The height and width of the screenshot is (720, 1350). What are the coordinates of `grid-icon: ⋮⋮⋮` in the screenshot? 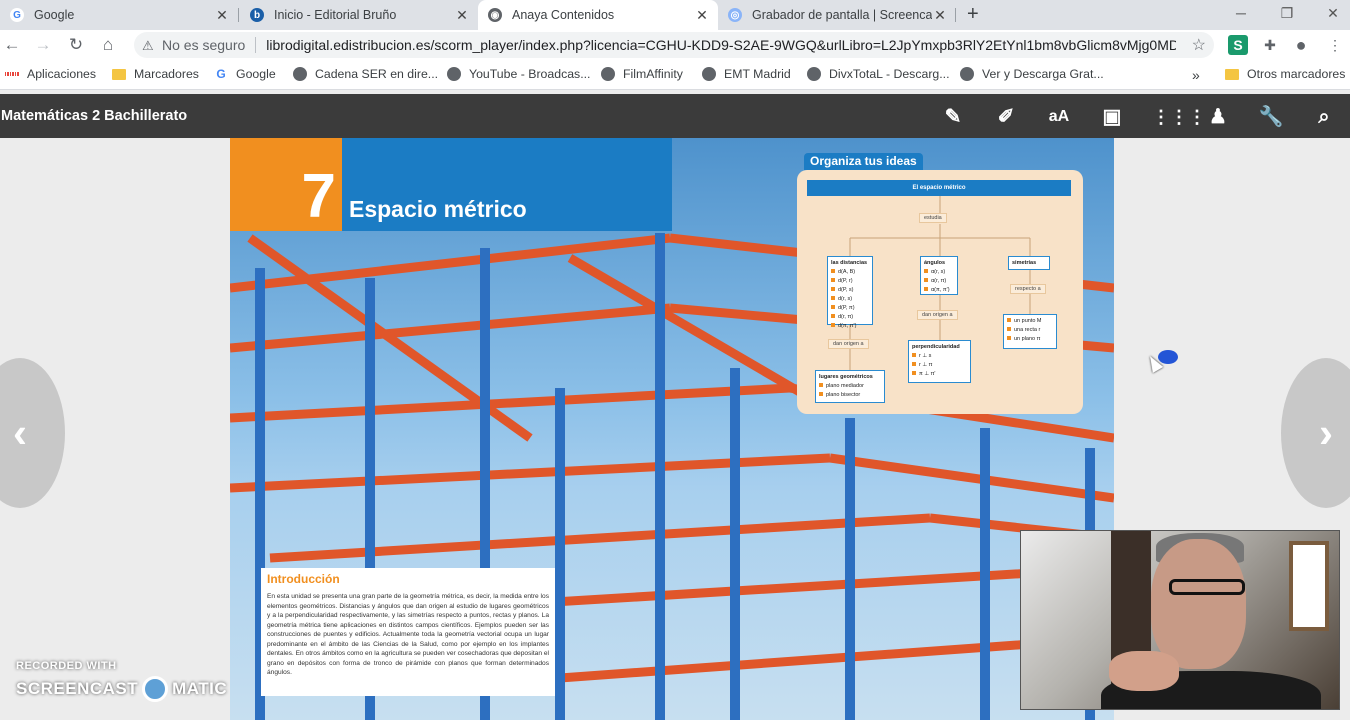 It's located at (1179, 117).